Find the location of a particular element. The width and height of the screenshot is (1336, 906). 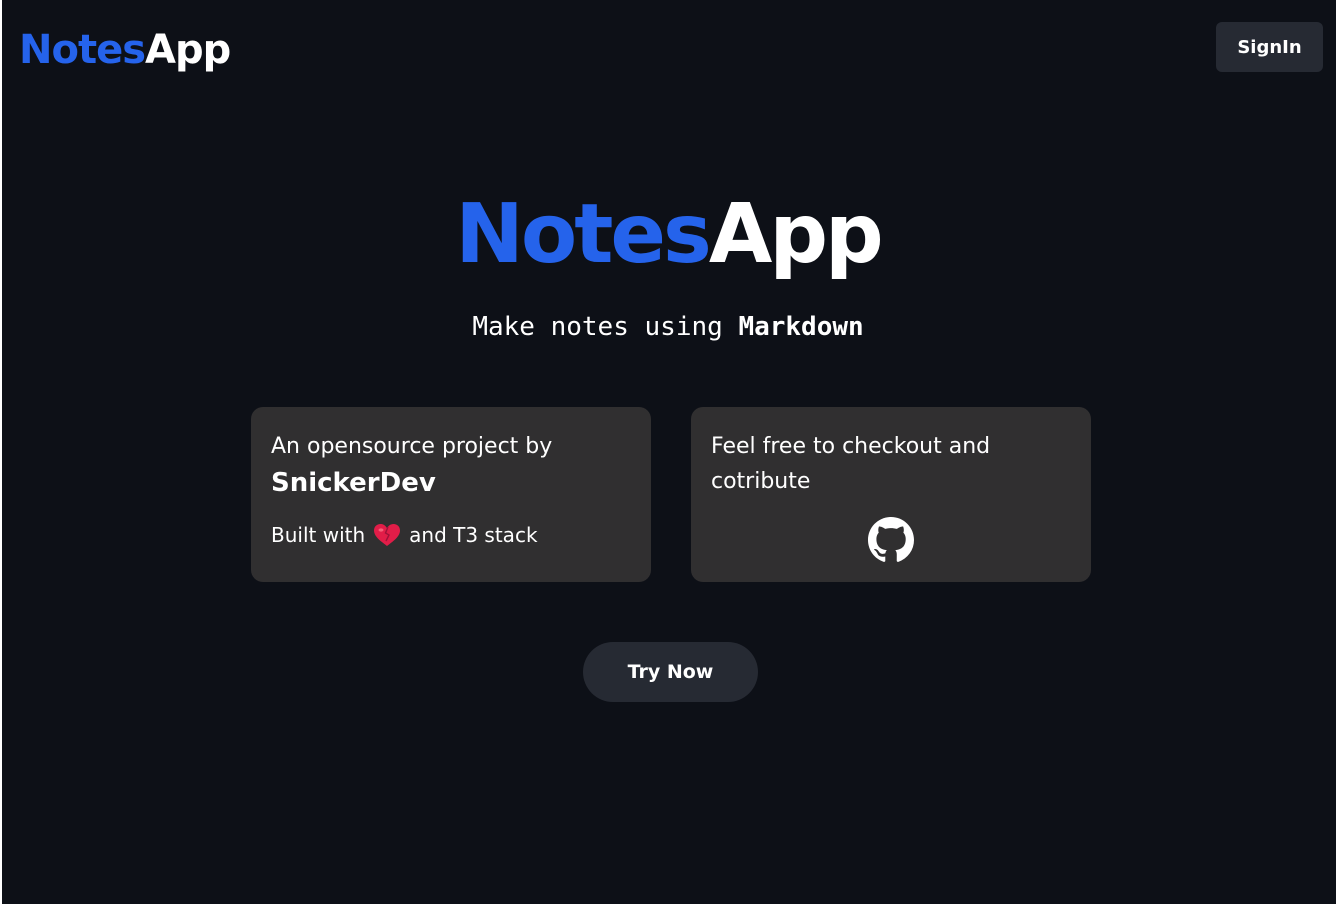

github-icon is located at coordinates (891, 540).